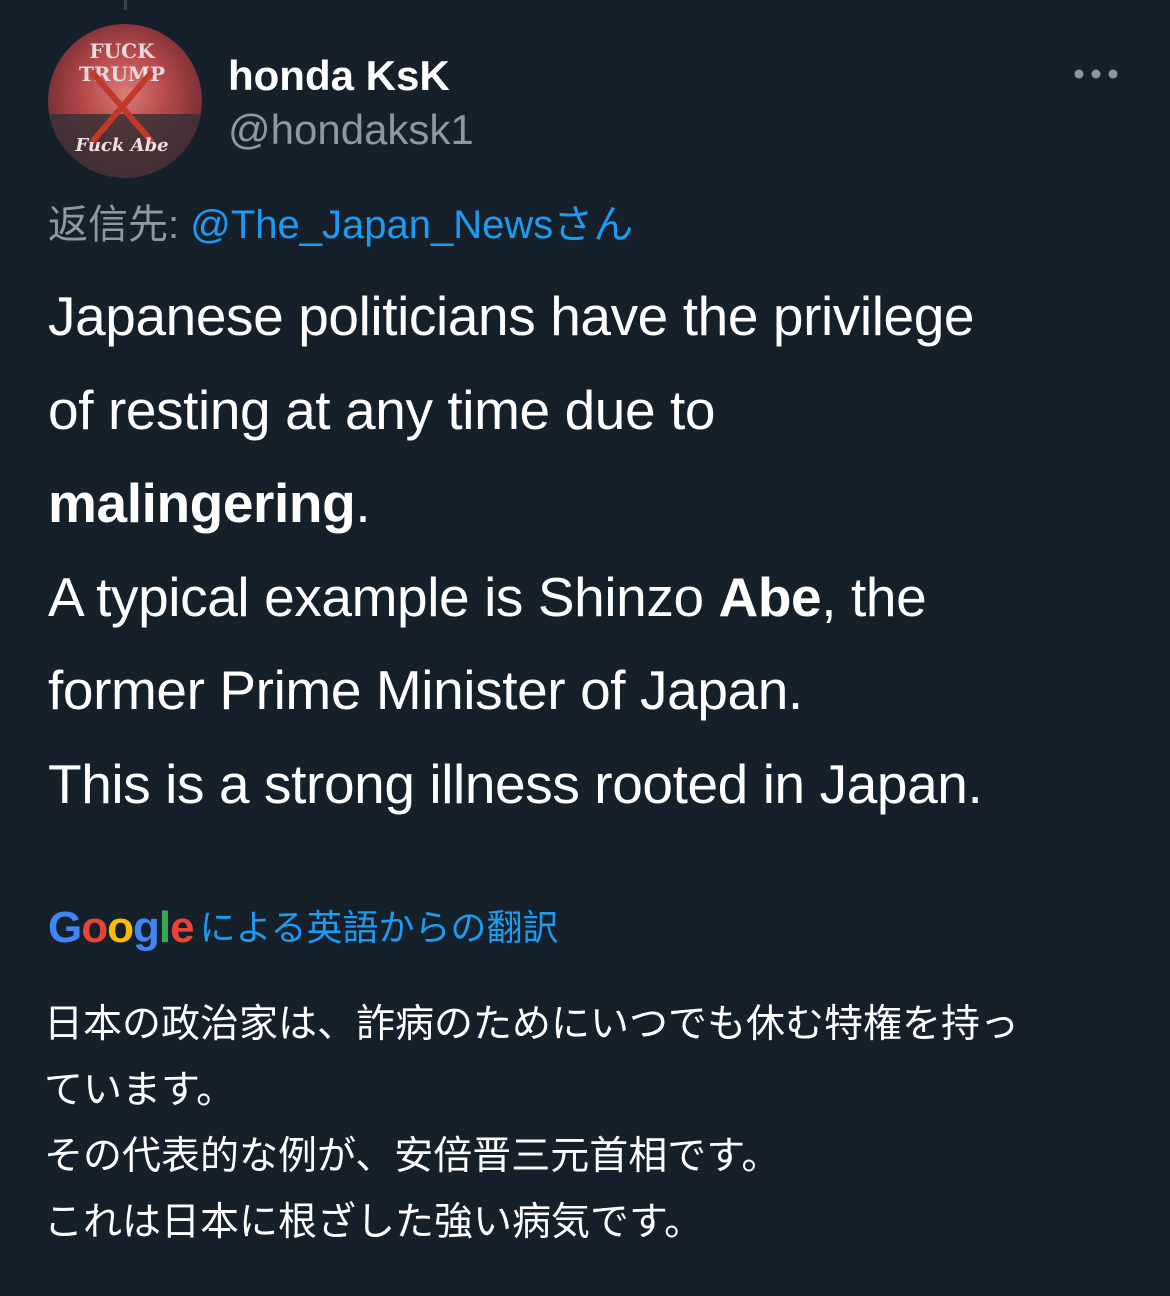 This screenshot has height=1296, width=1170. I want to click on tweet-bold-word: malingering, so click(202, 503).